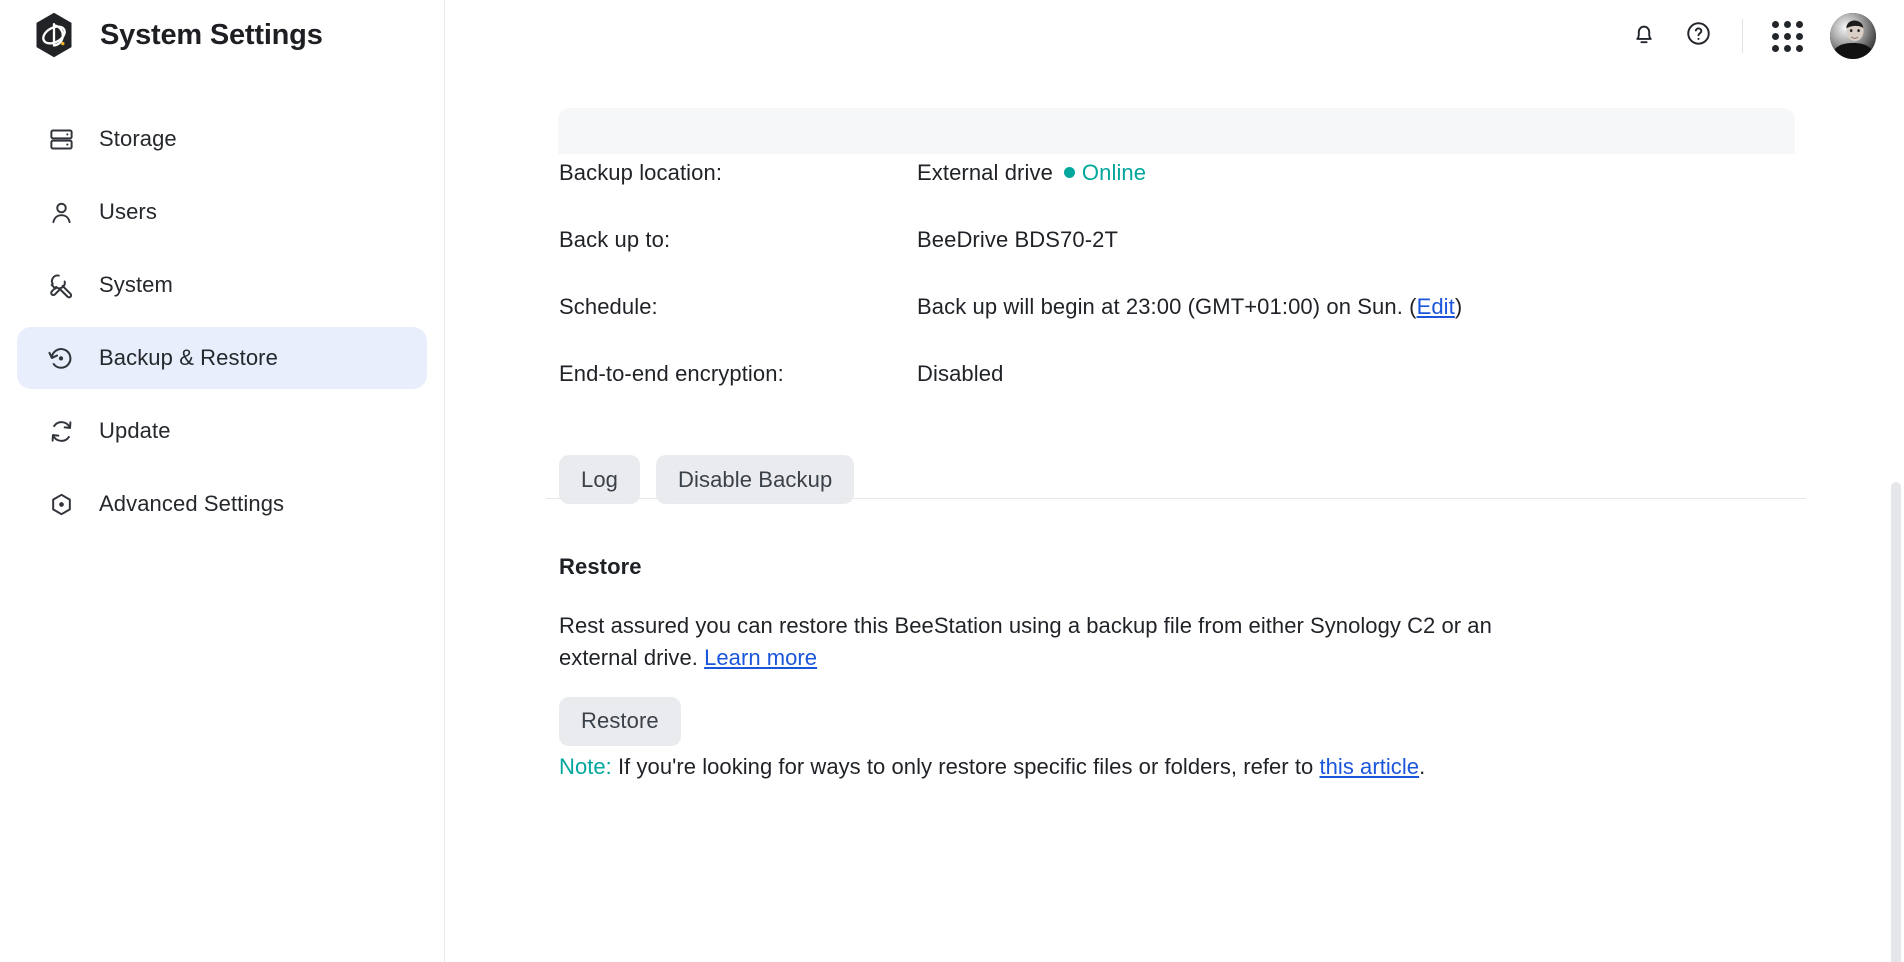 Image resolution: width=1904 pixels, height=962 pixels. Describe the element at coordinates (1184, 260) in the screenshot. I see `info-row-back-up-to: Back up to: BeeDrive BDS70-2T` at that location.